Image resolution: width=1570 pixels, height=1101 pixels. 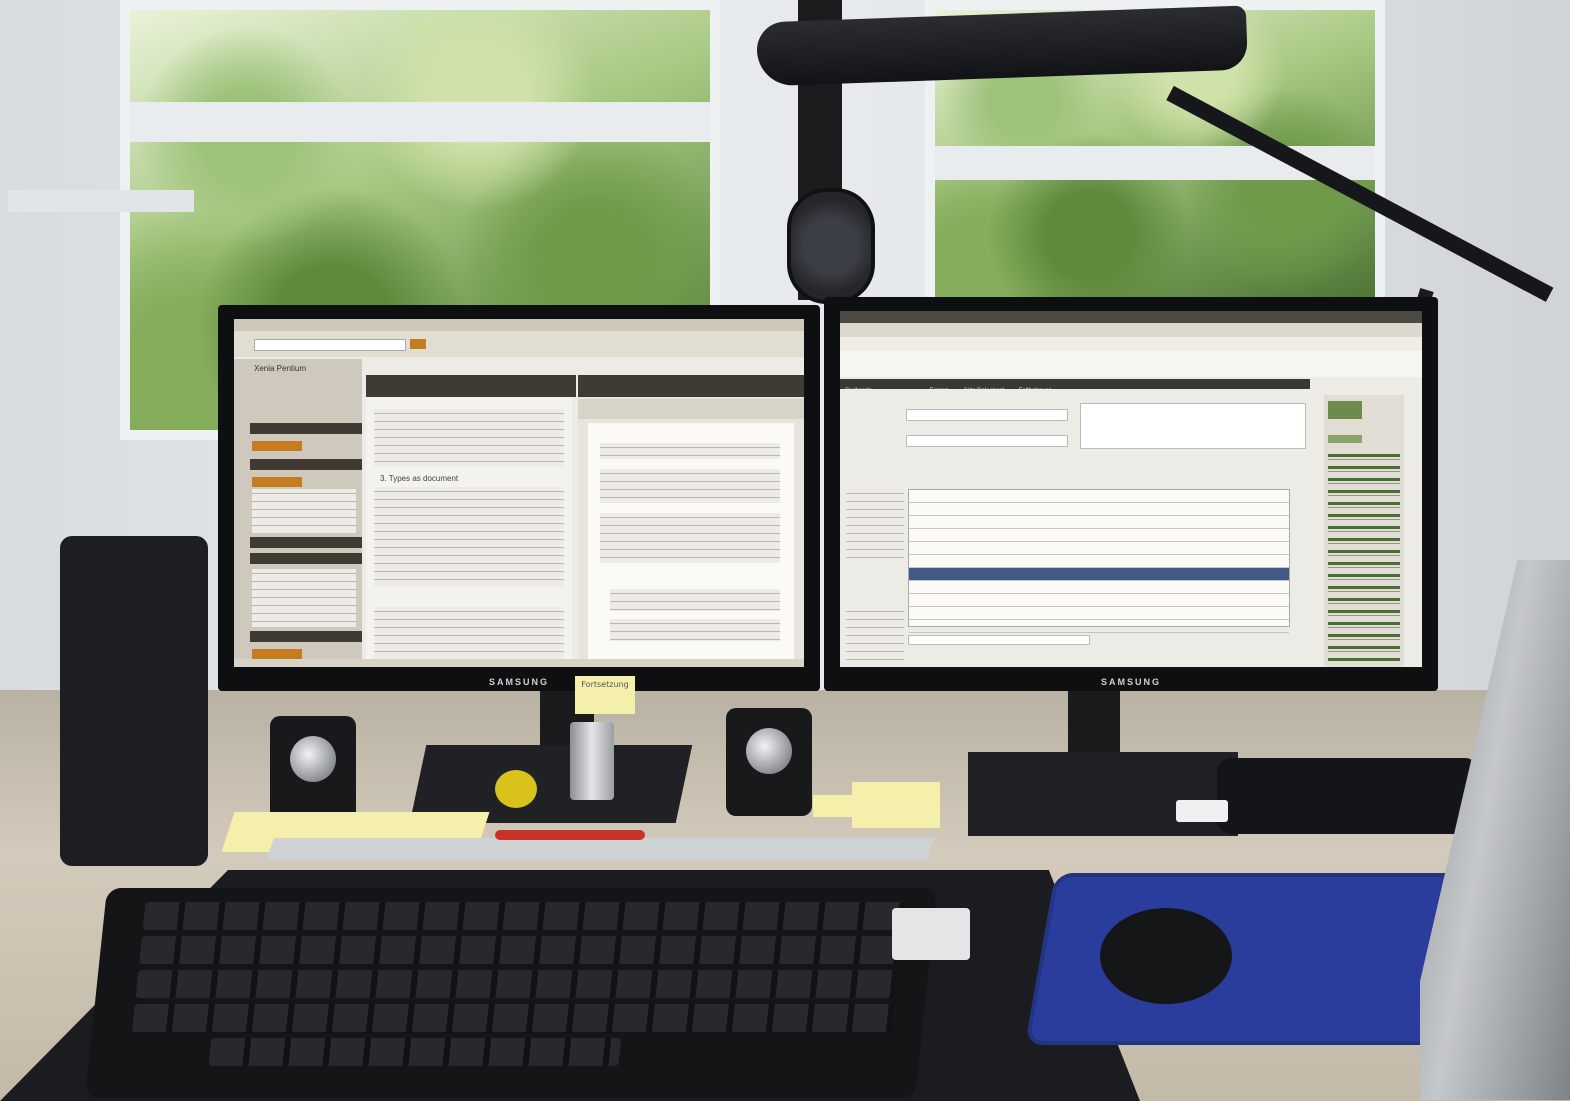 I want to click on search-input, so click(x=330, y=345).